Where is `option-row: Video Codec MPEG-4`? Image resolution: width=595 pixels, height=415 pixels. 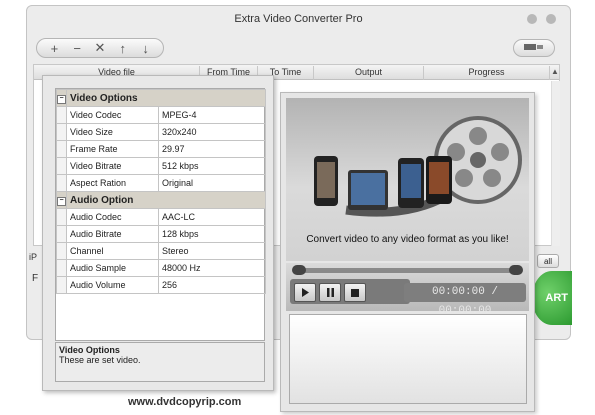
option-row: Video Codec MPEG-4 is located at coordinates (161, 115).